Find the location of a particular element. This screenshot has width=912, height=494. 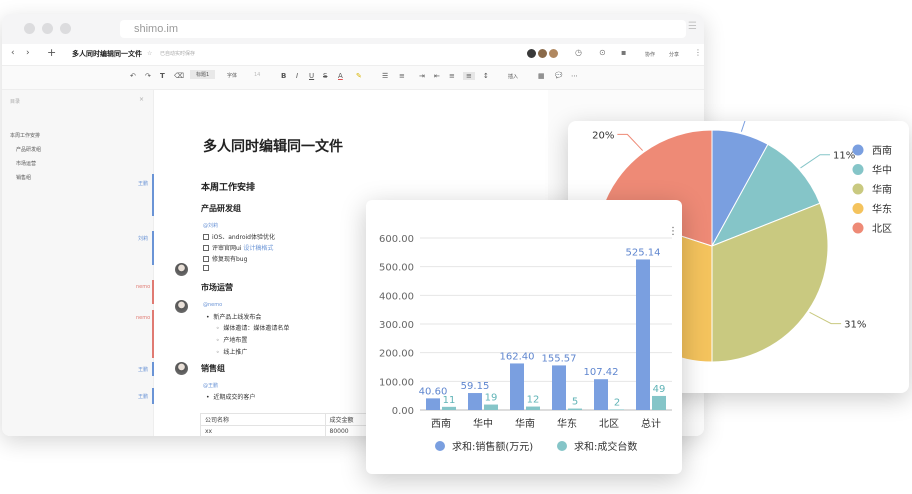

legend-item: 求和:成交台数 is located at coordinates (605, 446).